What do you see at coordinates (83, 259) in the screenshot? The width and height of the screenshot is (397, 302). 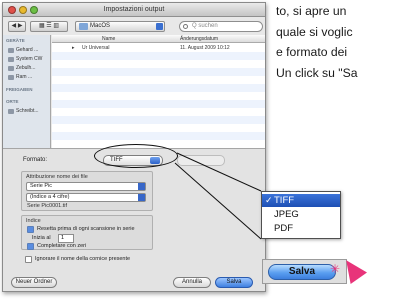 I see `ignore-frame-name-label: Ignorare il nome della cornice presente` at bounding box center [83, 259].